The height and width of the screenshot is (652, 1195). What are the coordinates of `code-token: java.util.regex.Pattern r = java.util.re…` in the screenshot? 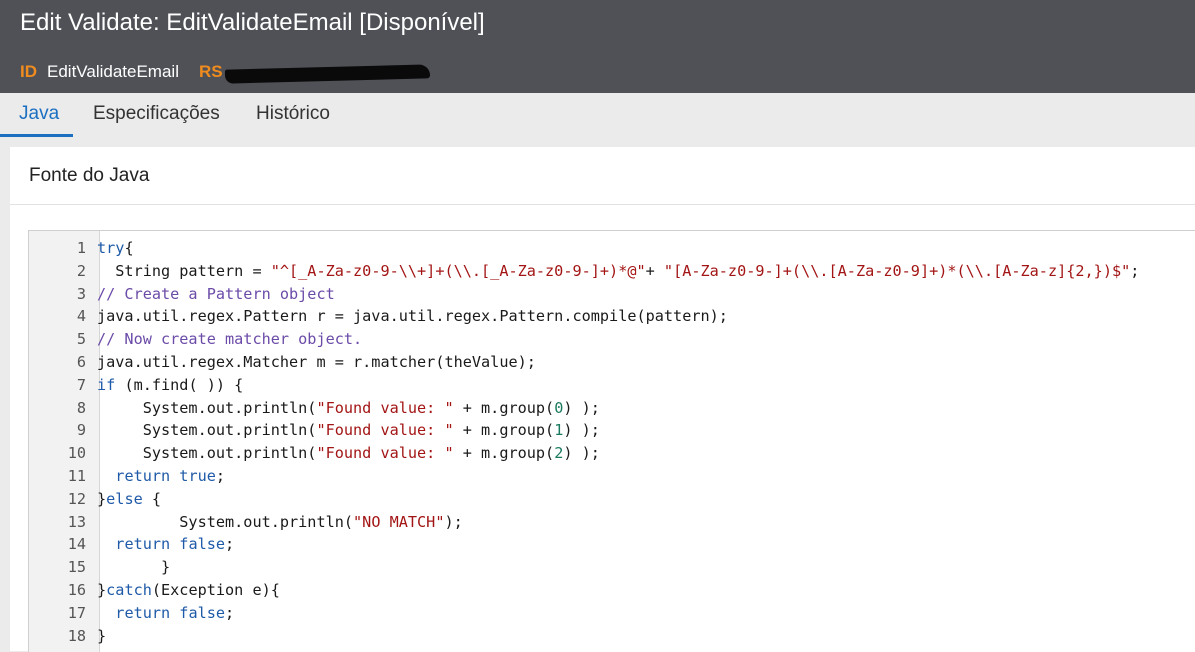 It's located at (412, 316).